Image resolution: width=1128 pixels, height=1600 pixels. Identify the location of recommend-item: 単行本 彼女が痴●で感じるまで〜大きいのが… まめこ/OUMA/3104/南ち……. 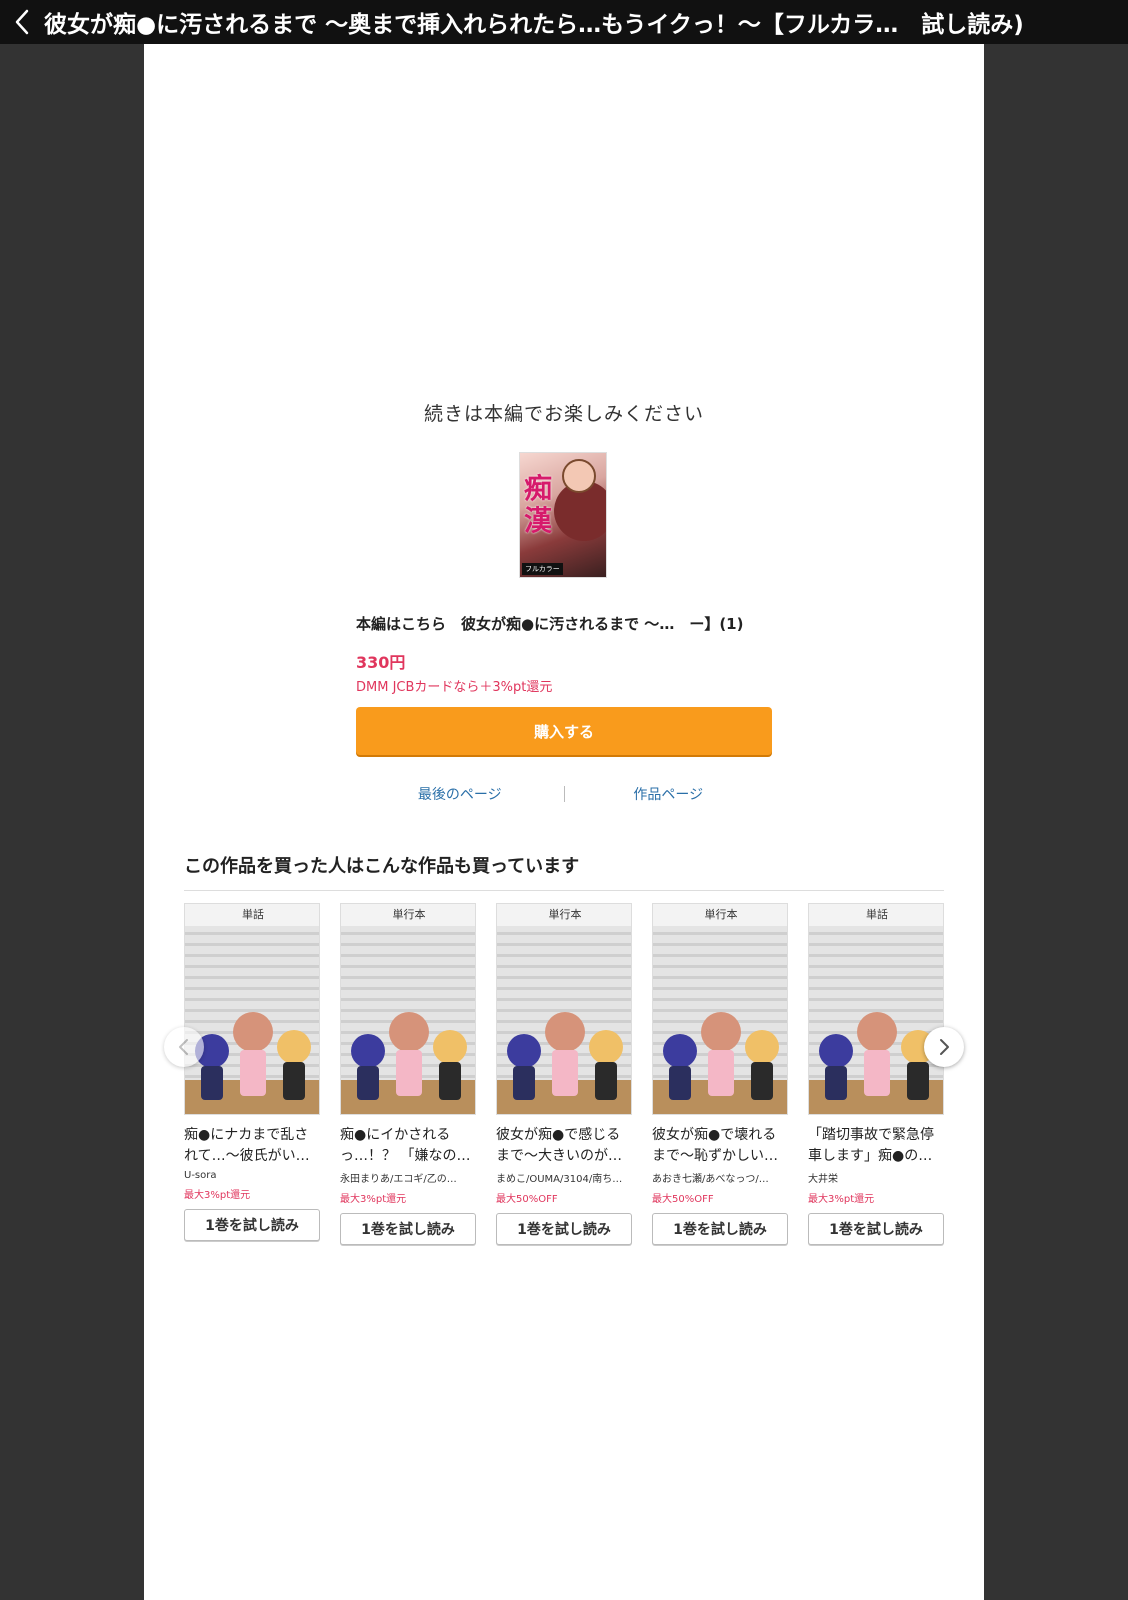
(564, 1075).